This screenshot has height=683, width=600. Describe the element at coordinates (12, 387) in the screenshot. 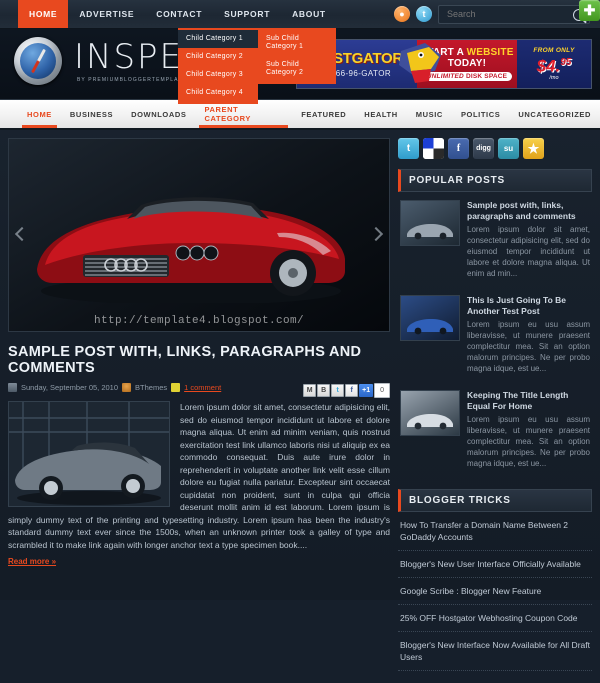

I see `calendar-icon` at that location.